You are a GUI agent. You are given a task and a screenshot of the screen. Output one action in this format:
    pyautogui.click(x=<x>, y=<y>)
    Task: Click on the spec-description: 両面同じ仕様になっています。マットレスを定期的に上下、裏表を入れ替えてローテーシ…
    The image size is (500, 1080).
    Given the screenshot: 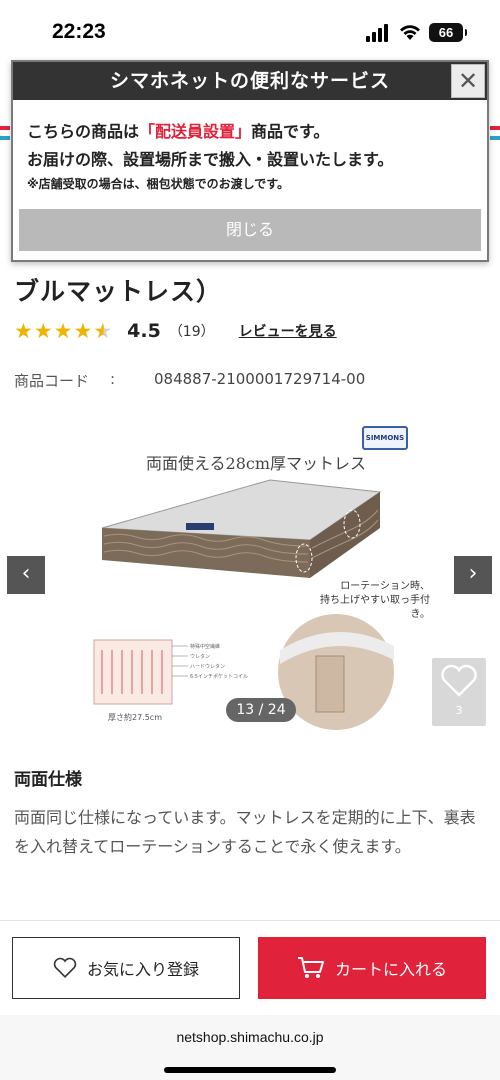 What is the action you would take?
    pyautogui.click(x=245, y=832)
    